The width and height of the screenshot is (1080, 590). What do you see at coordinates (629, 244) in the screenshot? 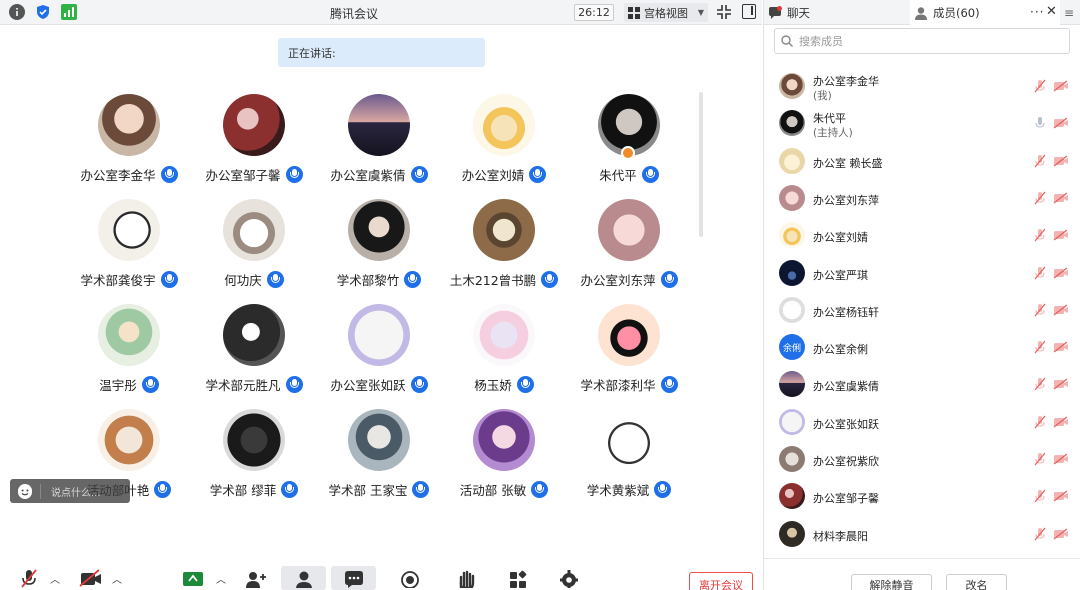
I see `participant-tile: 办公室刘东萍` at bounding box center [629, 244].